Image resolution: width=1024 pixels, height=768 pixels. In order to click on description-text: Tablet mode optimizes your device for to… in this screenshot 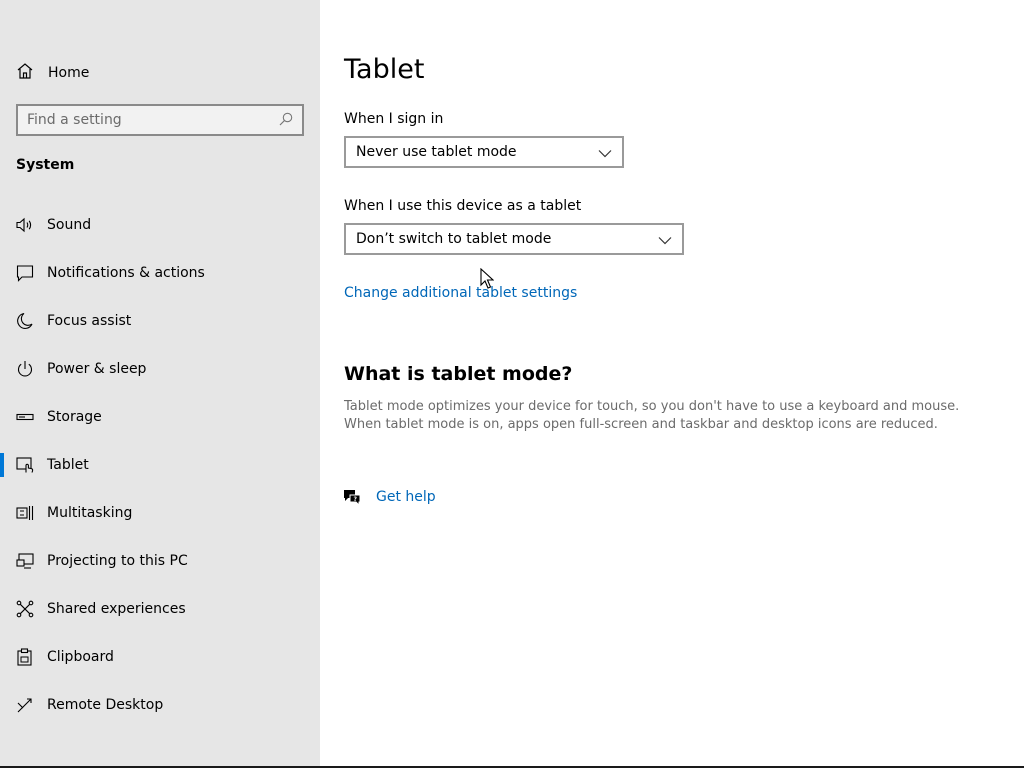, I will do `click(652, 415)`.